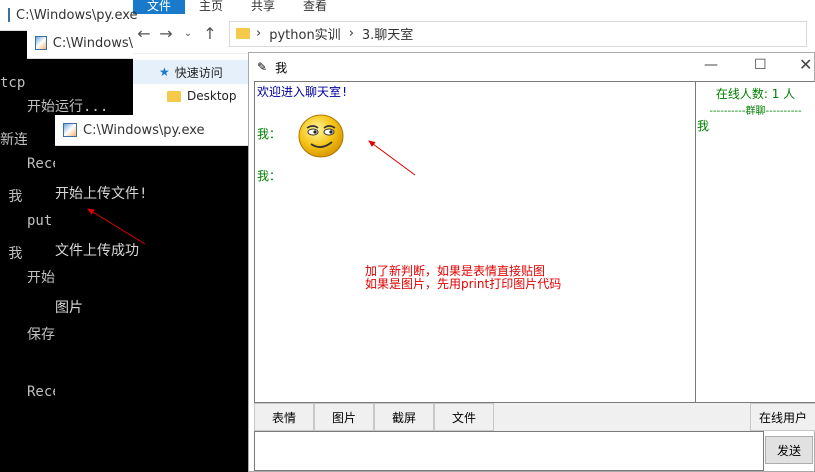 The image size is (815, 472). Describe the element at coordinates (805, 64) in the screenshot. I see `close-icon: ✕` at that location.